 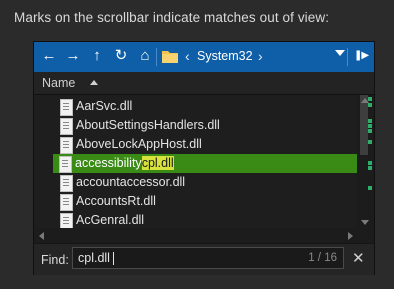 I want to click on home-icon: ⌂, so click(x=145, y=56).